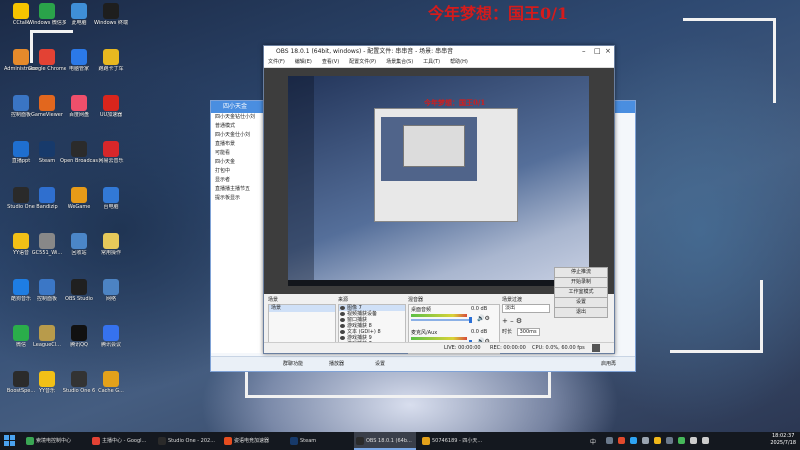  I want to click on sources-panel-title: 来源, so click(343, 300).